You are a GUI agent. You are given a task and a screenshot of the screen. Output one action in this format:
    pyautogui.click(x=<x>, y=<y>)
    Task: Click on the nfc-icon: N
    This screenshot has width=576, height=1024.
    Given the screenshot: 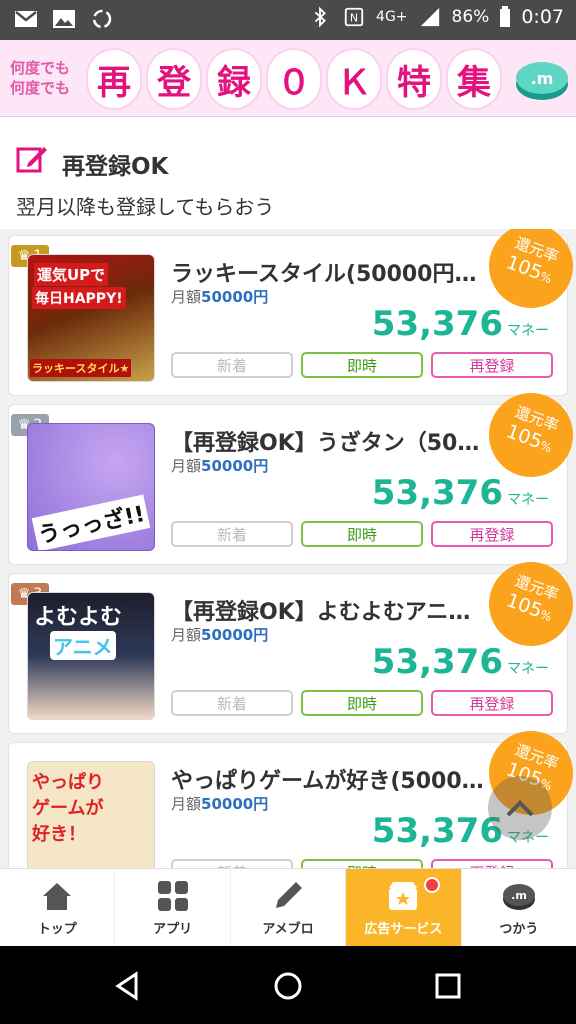 What is the action you would take?
    pyautogui.click(x=354, y=17)
    